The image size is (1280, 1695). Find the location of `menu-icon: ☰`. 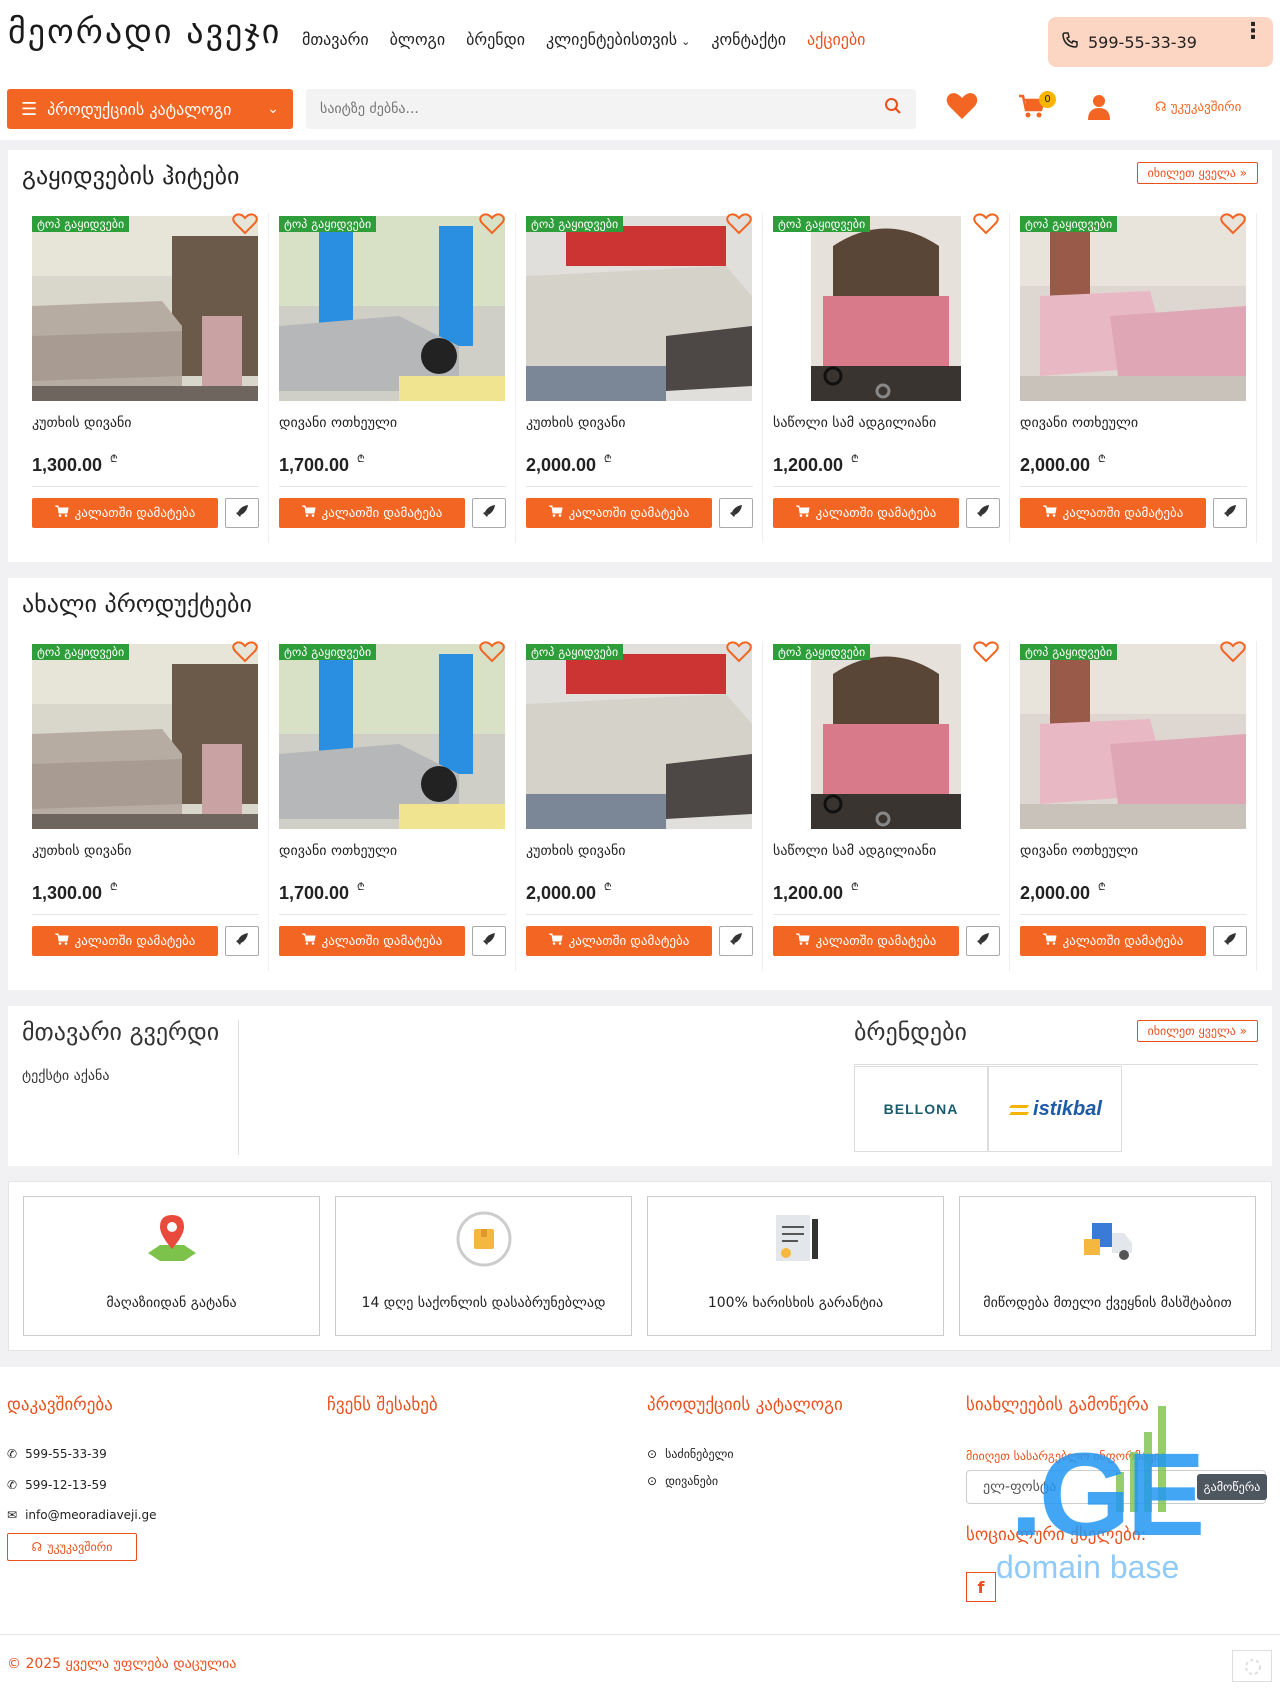

menu-icon: ☰ is located at coordinates (29, 109).